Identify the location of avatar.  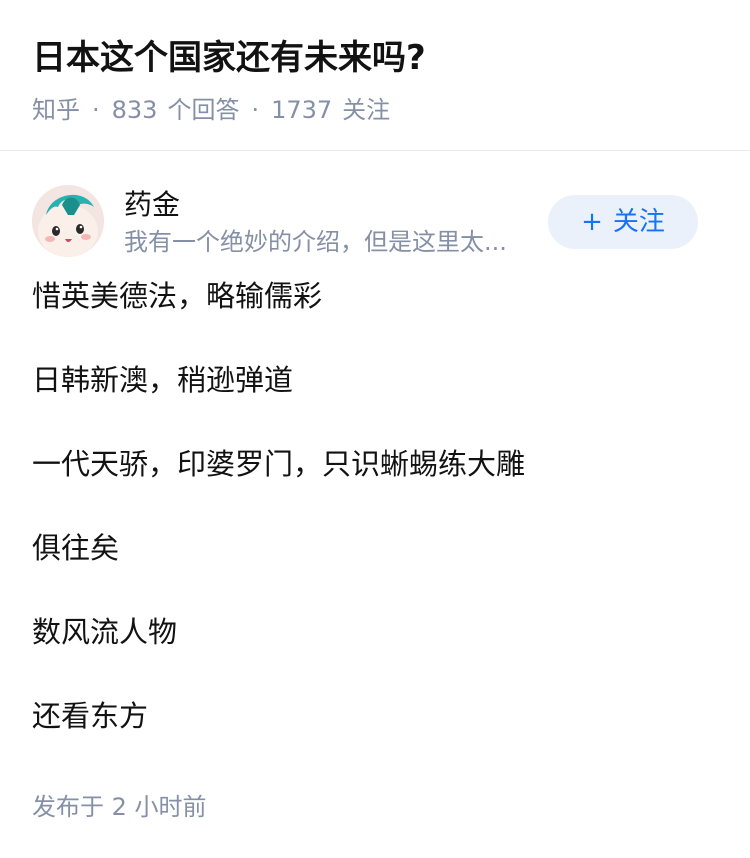
(68, 221).